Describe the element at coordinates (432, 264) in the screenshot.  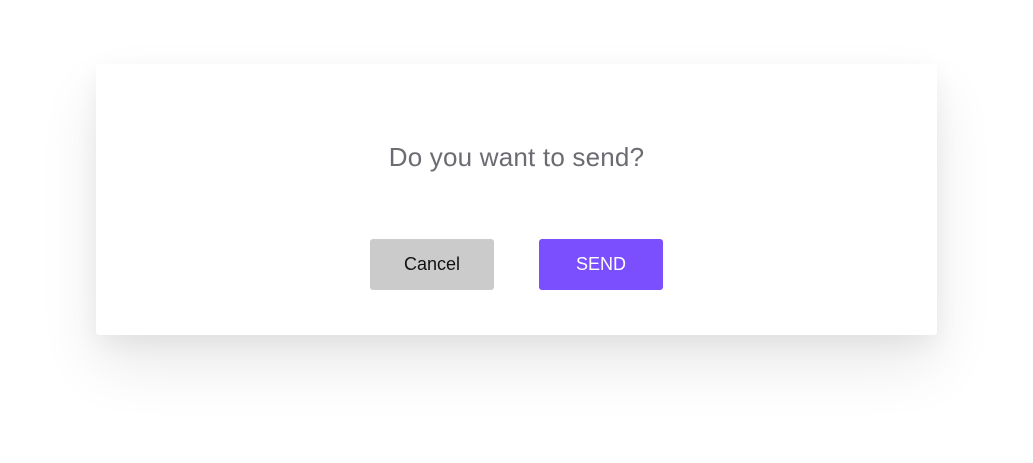
I see `cancel-button: Cancel` at that location.